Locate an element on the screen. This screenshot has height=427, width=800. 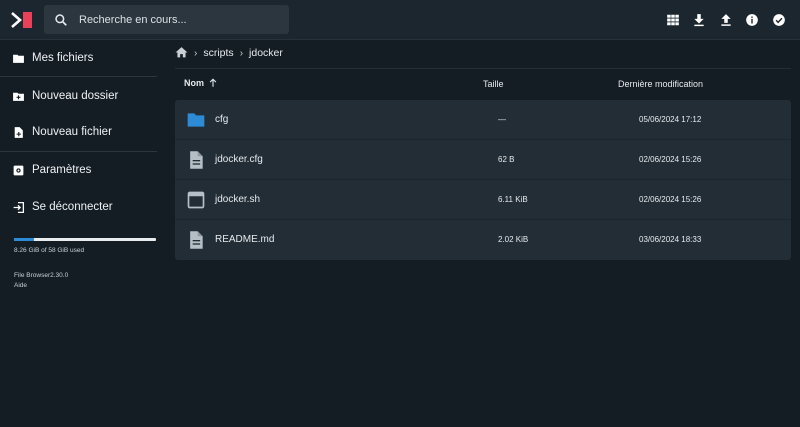
sidebar-item-label: Nouveau fichier is located at coordinates (72, 132).